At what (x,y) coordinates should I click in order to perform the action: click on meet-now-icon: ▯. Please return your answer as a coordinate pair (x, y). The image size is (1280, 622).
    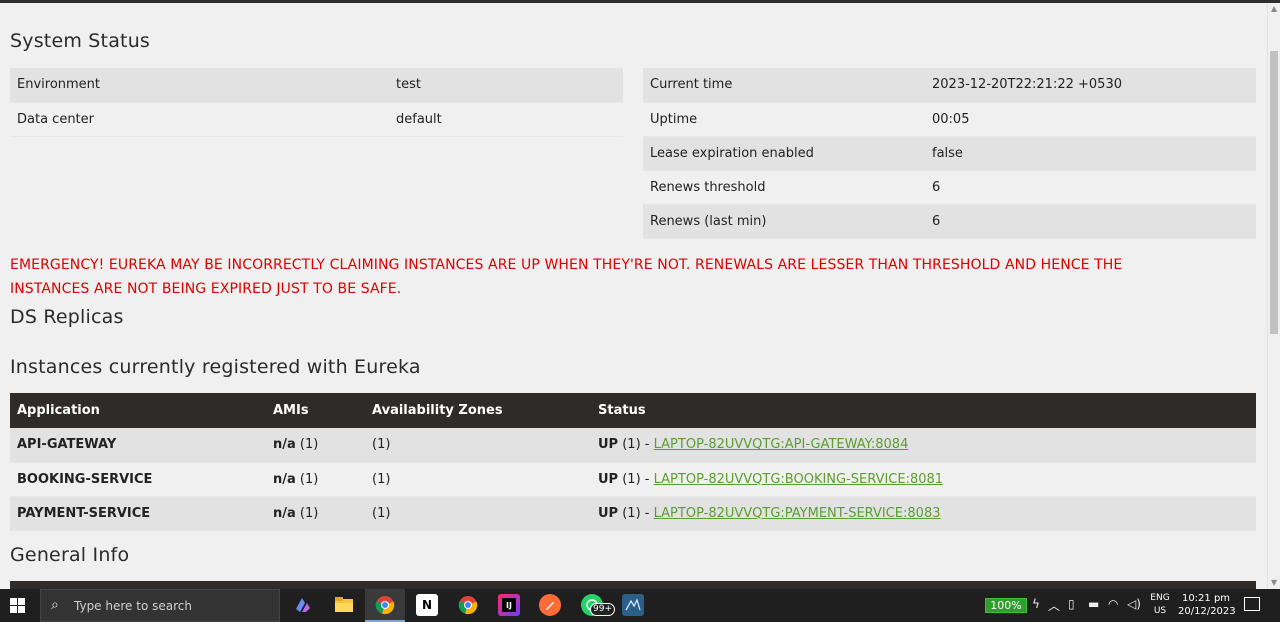
    Looking at the image, I should click on (1071, 604).